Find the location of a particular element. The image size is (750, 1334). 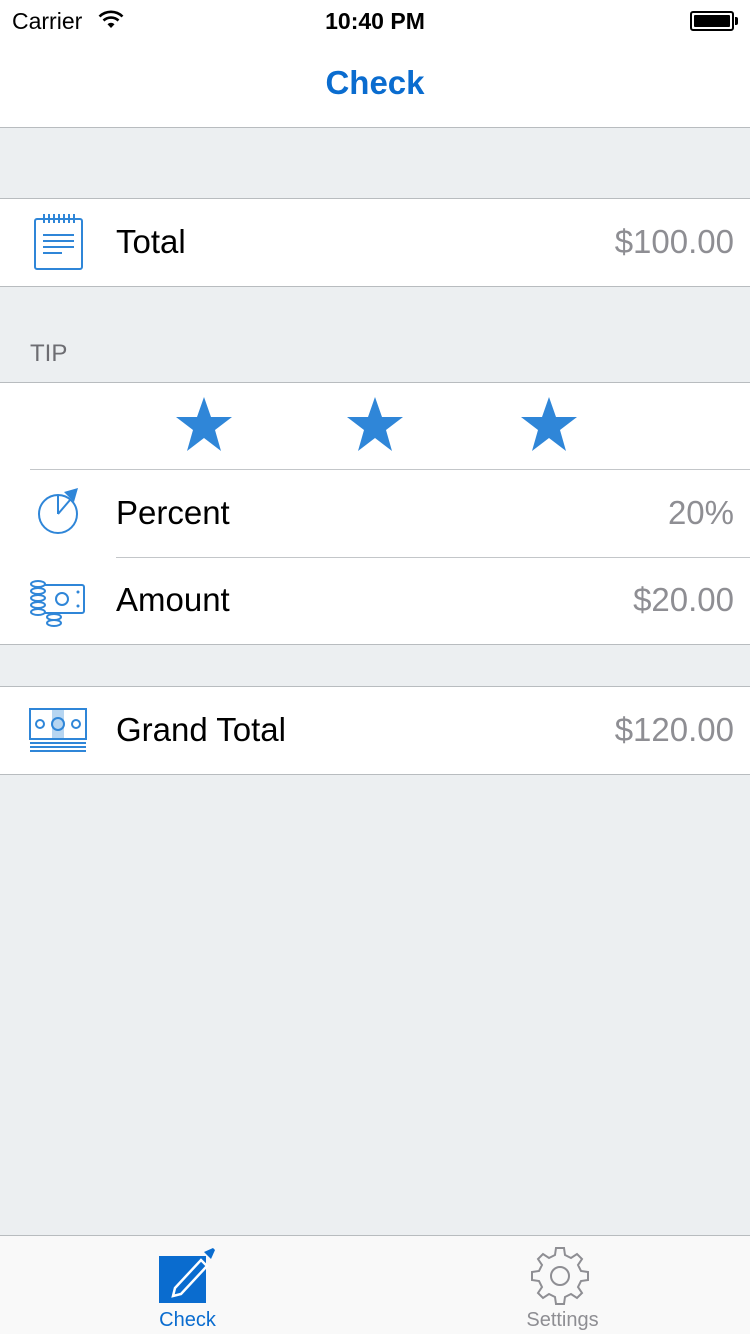

grand-total-label: Grand Total is located at coordinates (201, 729).